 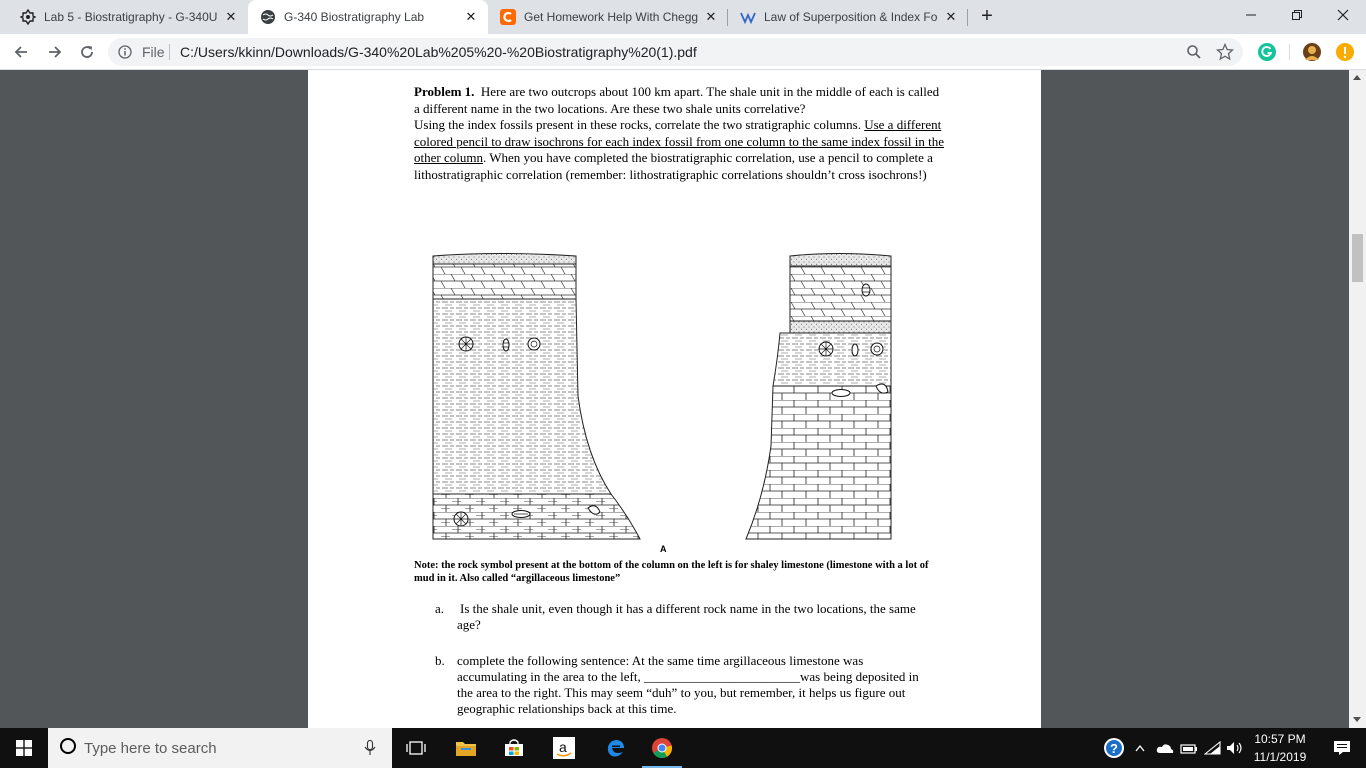 I want to click on clock-date: 11/1/2019, so click(x=1280, y=757).